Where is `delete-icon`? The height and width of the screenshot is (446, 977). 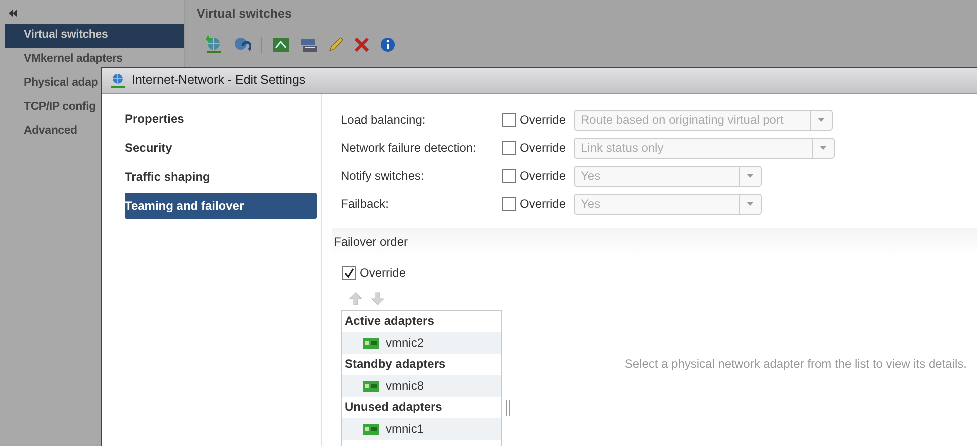
delete-icon is located at coordinates (362, 44).